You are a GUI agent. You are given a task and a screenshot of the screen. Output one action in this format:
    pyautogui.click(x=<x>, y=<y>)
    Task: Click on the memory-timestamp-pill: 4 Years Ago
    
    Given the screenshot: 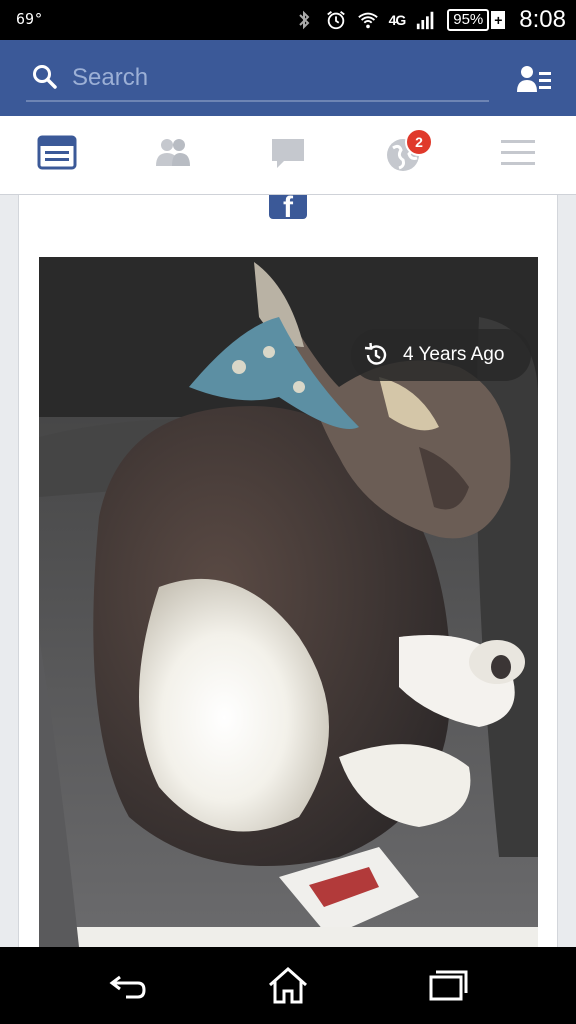 What is the action you would take?
    pyautogui.click(x=441, y=355)
    